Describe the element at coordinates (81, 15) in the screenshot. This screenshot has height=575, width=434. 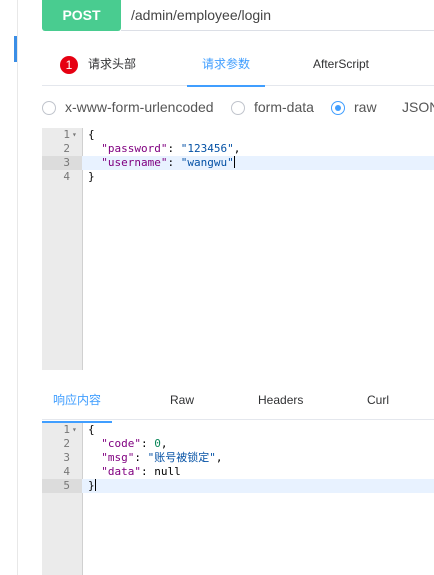
I see `method-button: POST` at that location.